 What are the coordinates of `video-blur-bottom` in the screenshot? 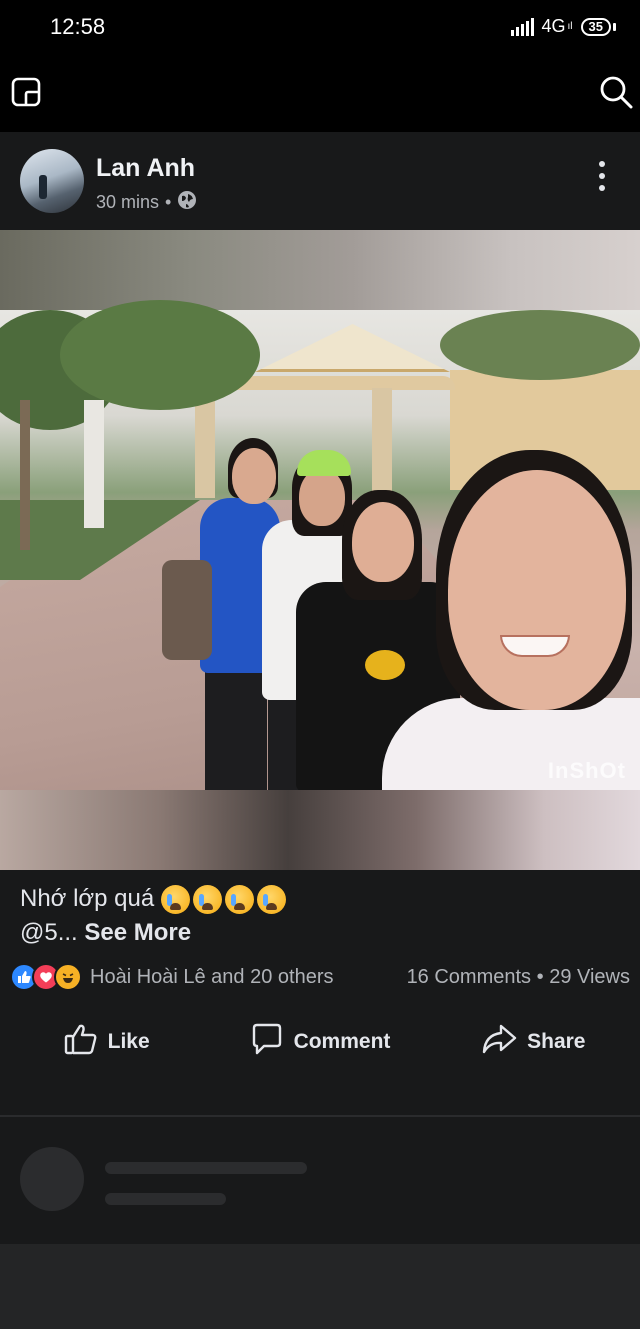 It's located at (320, 830).